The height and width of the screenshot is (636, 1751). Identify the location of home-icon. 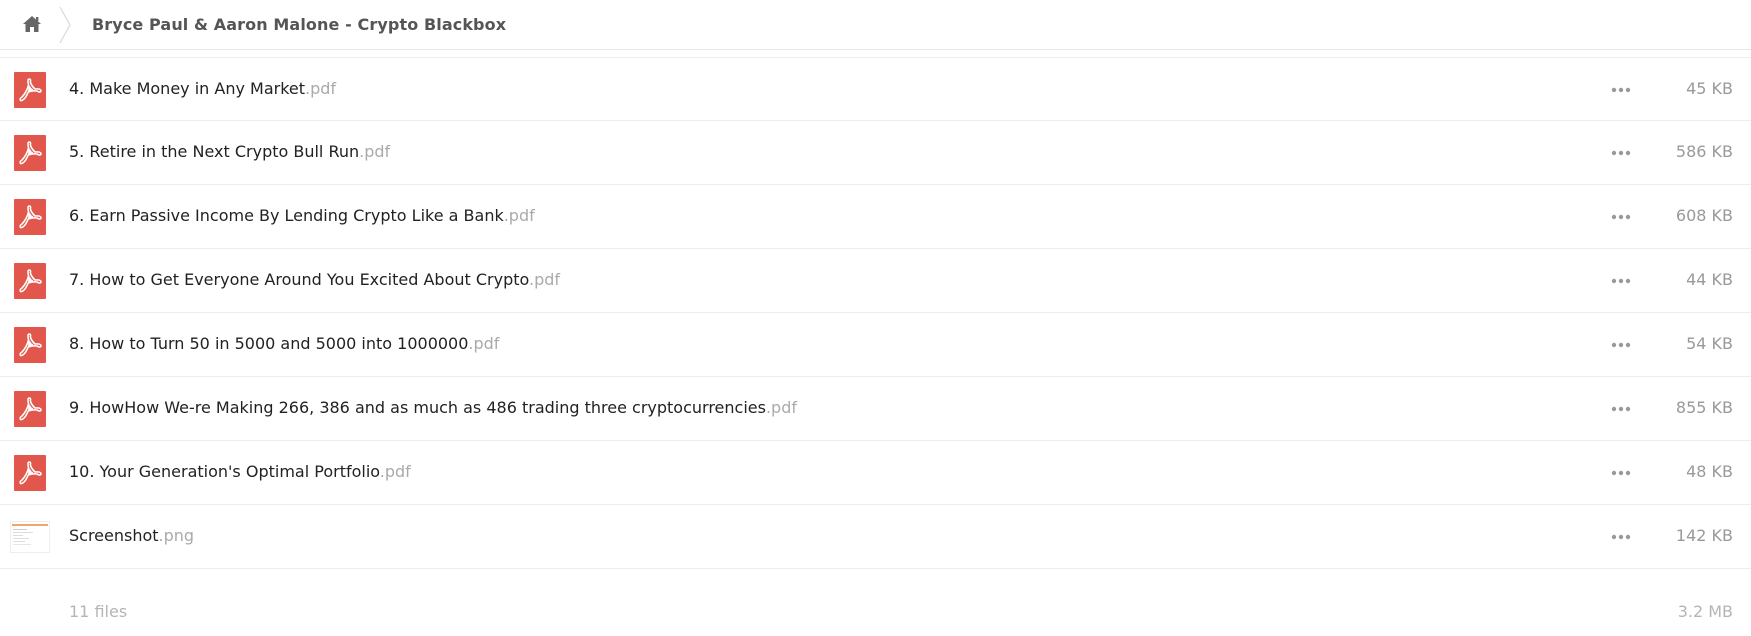
(32, 24).